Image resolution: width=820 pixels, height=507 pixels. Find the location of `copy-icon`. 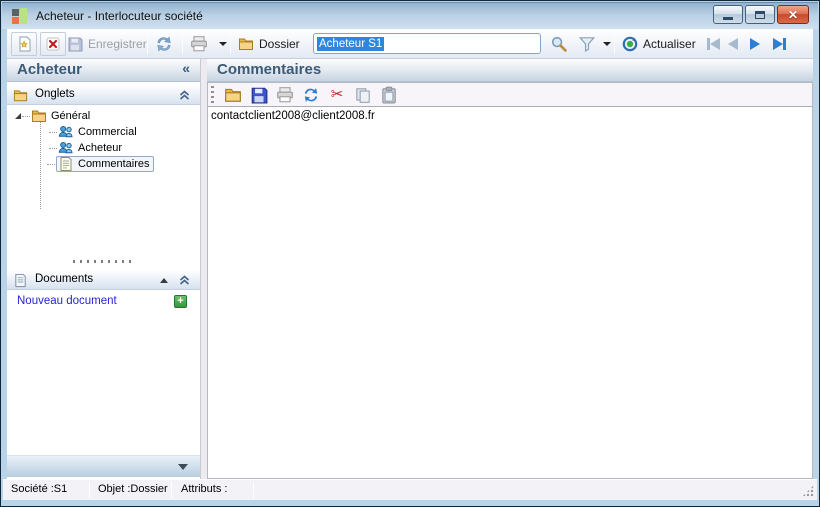

copy-icon is located at coordinates (363, 95).